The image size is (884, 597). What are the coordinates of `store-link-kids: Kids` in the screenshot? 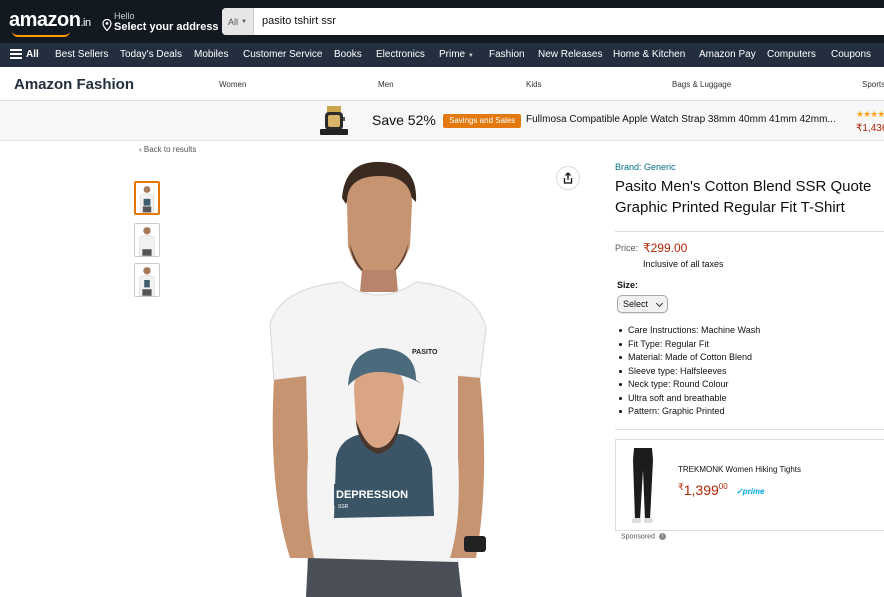 It's located at (534, 84).